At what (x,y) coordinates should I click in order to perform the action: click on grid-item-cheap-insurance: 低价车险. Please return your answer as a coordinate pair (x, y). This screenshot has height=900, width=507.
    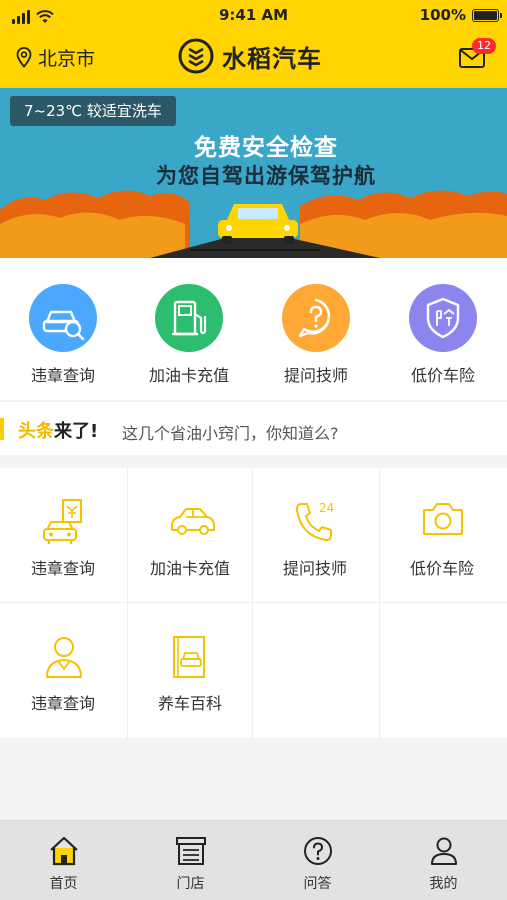
    Looking at the image, I should click on (442, 535).